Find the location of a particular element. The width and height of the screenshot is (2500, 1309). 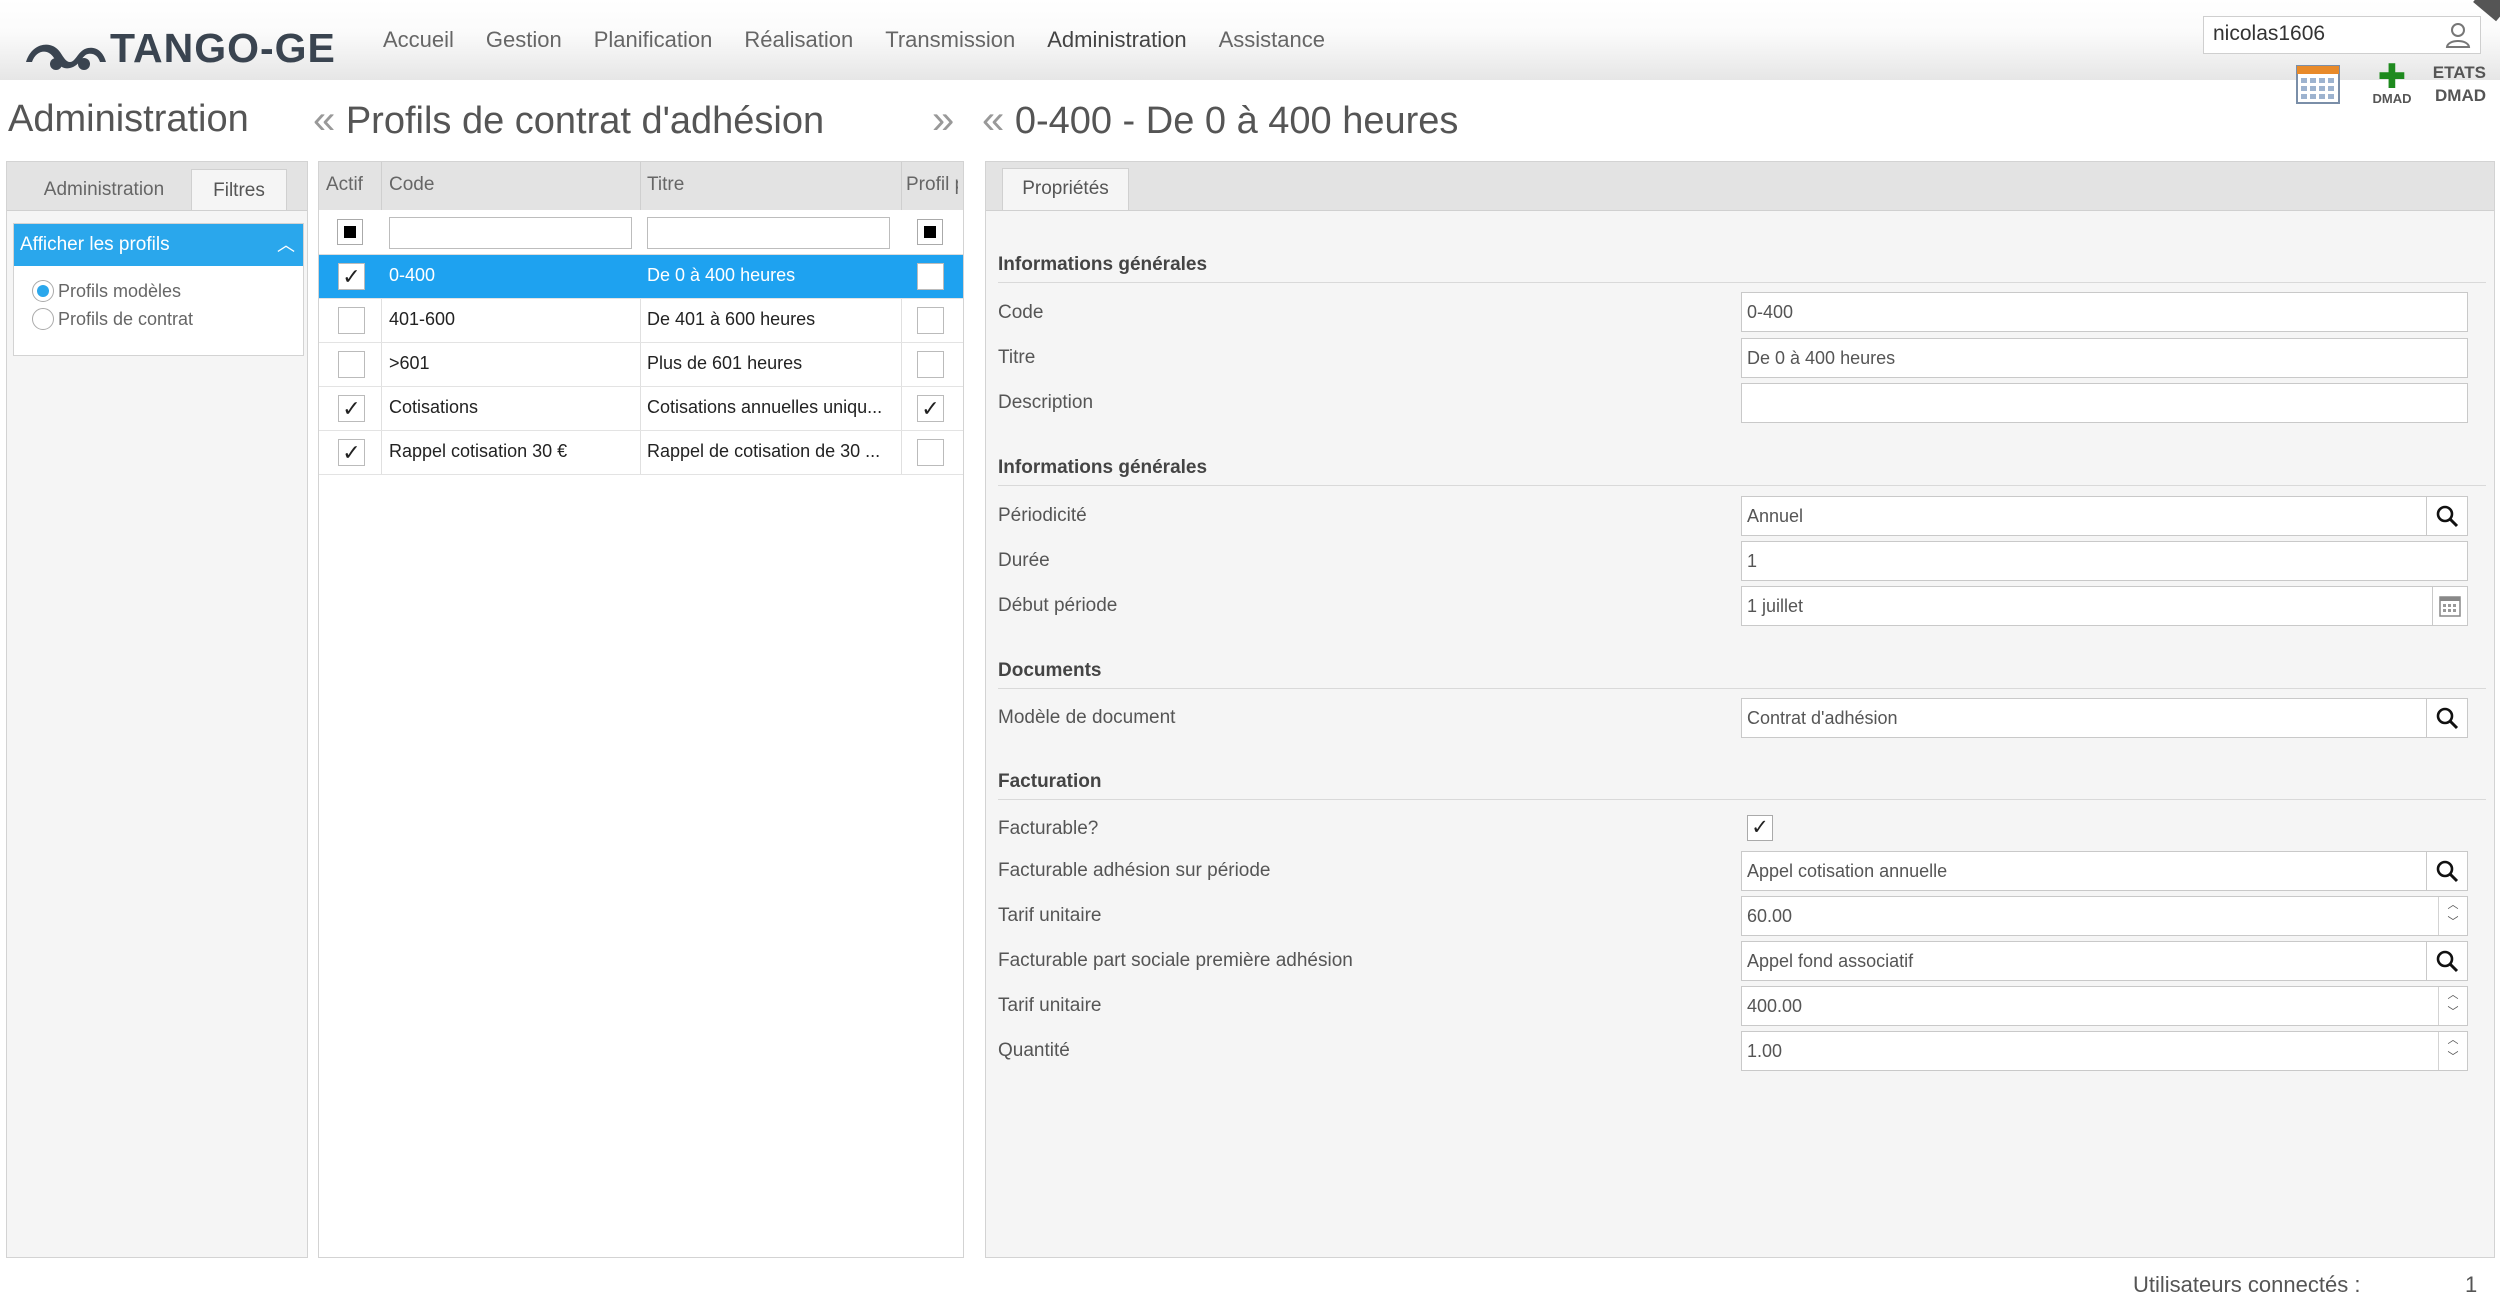

filter-header: Afficher les profils ︿ is located at coordinates (158, 245).